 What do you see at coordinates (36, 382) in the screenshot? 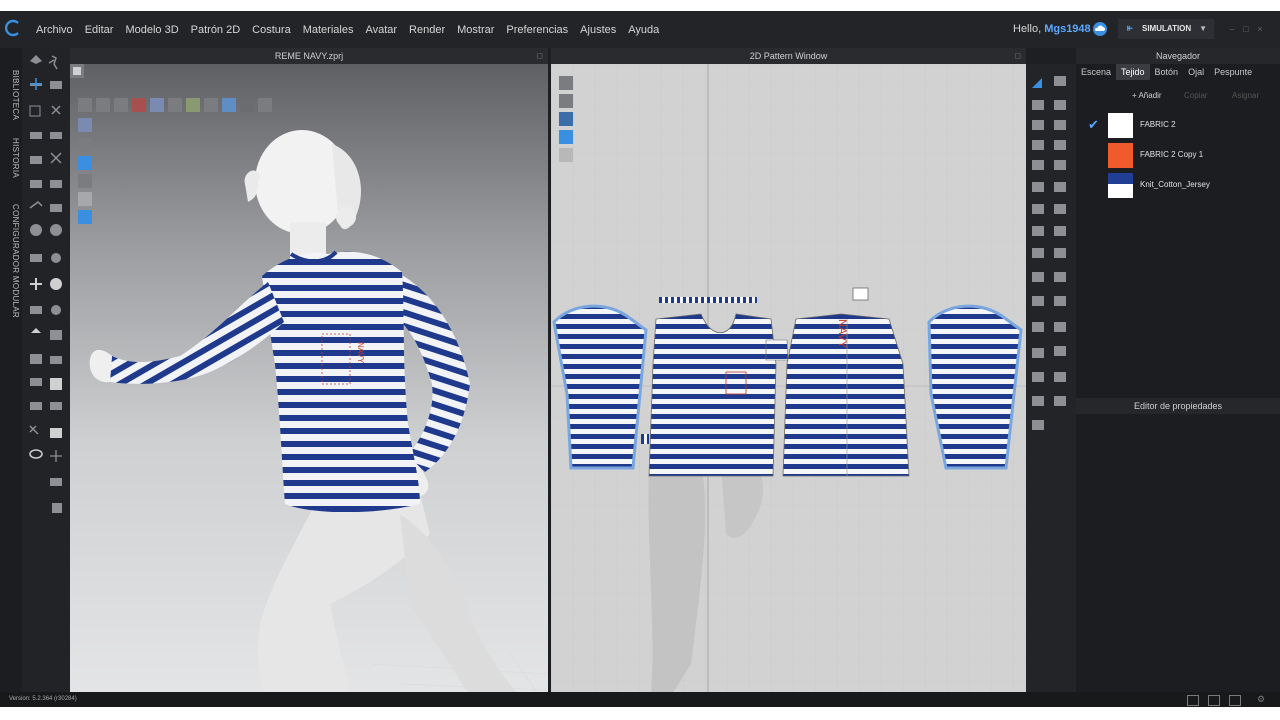
I see `texture-edit-icon` at bounding box center [36, 382].